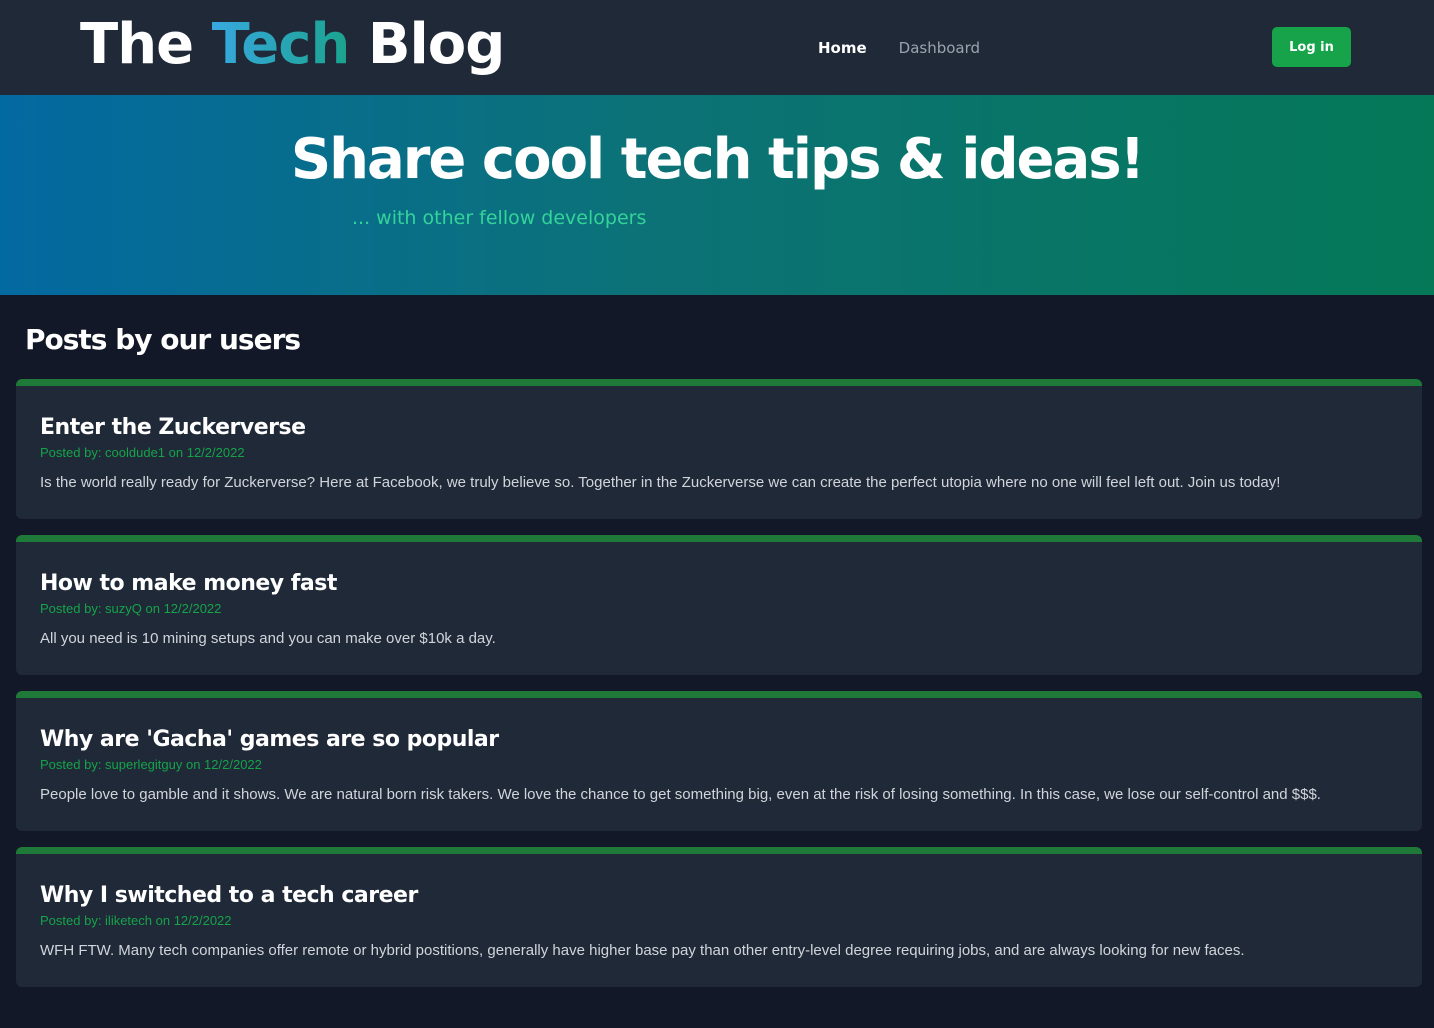 The height and width of the screenshot is (1028, 1434). Describe the element at coordinates (163, 339) in the screenshot. I see `posts-heading: Posts by our users` at that location.